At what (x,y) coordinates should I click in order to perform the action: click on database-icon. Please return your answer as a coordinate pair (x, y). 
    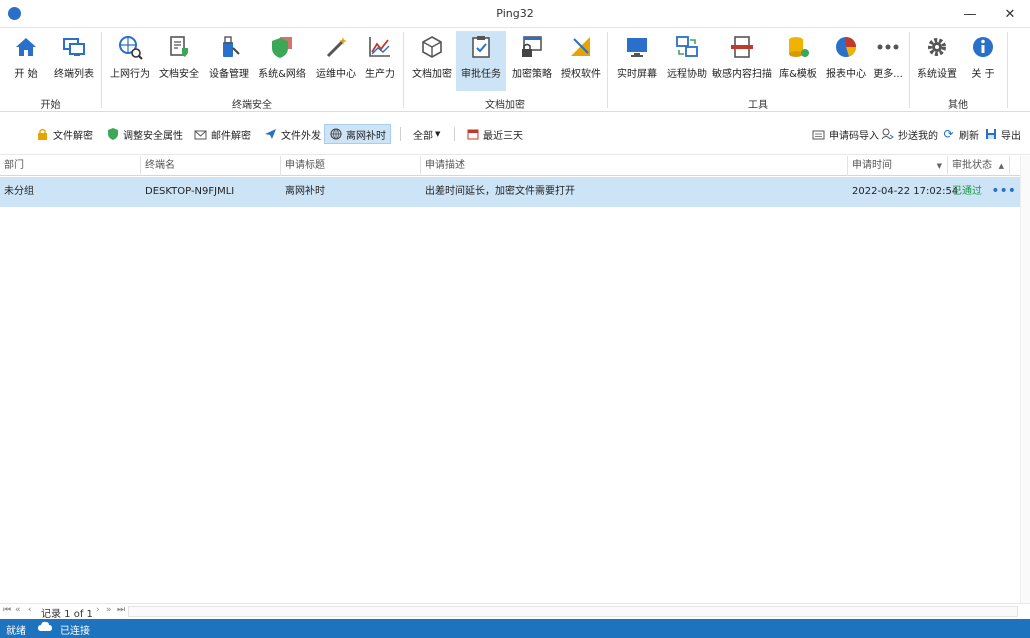
    Looking at the image, I should click on (799, 47).